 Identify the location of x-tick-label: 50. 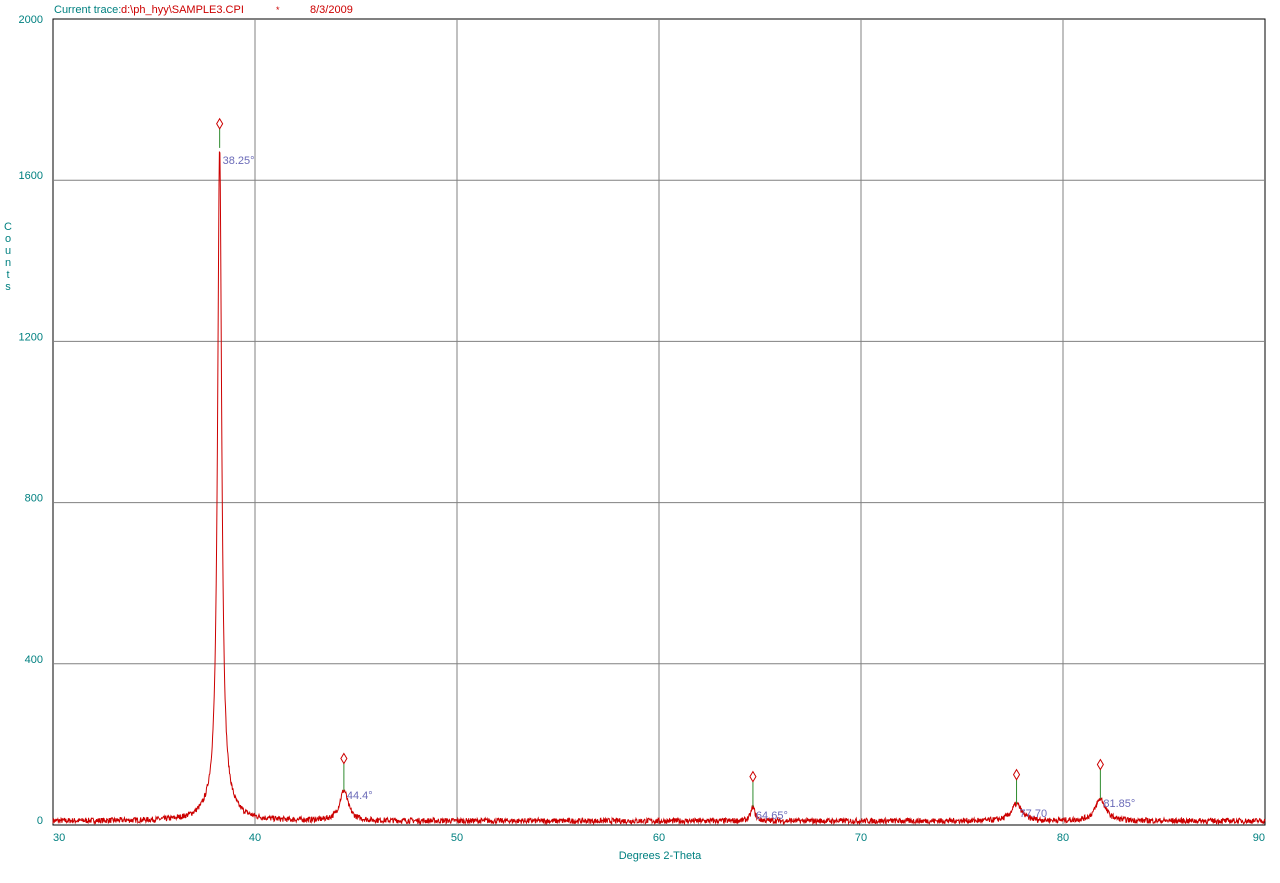
(457, 838).